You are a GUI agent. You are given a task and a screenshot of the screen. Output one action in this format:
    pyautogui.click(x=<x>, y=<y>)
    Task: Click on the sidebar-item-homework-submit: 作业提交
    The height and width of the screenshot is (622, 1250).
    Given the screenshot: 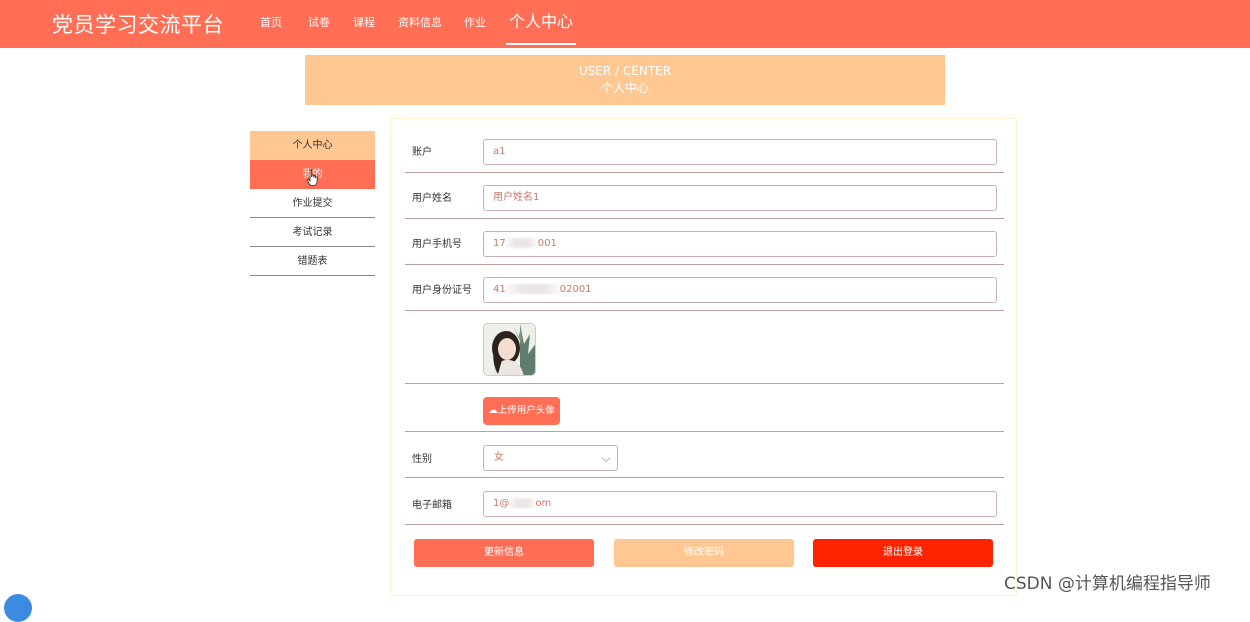 What is the action you would take?
    pyautogui.click(x=312, y=203)
    